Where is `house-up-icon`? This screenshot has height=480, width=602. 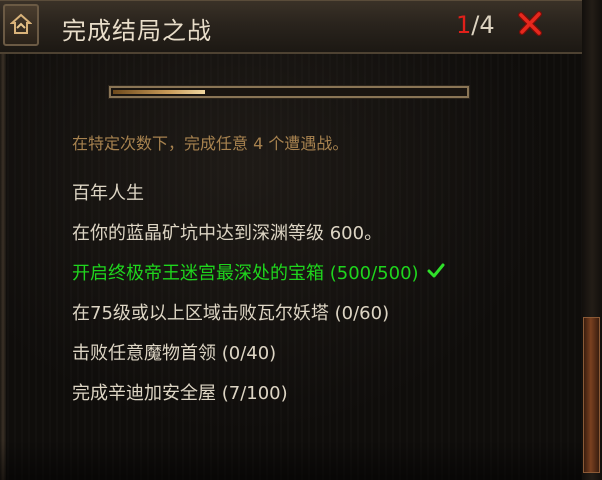
house-up-icon is located at coordinates (21, 25).